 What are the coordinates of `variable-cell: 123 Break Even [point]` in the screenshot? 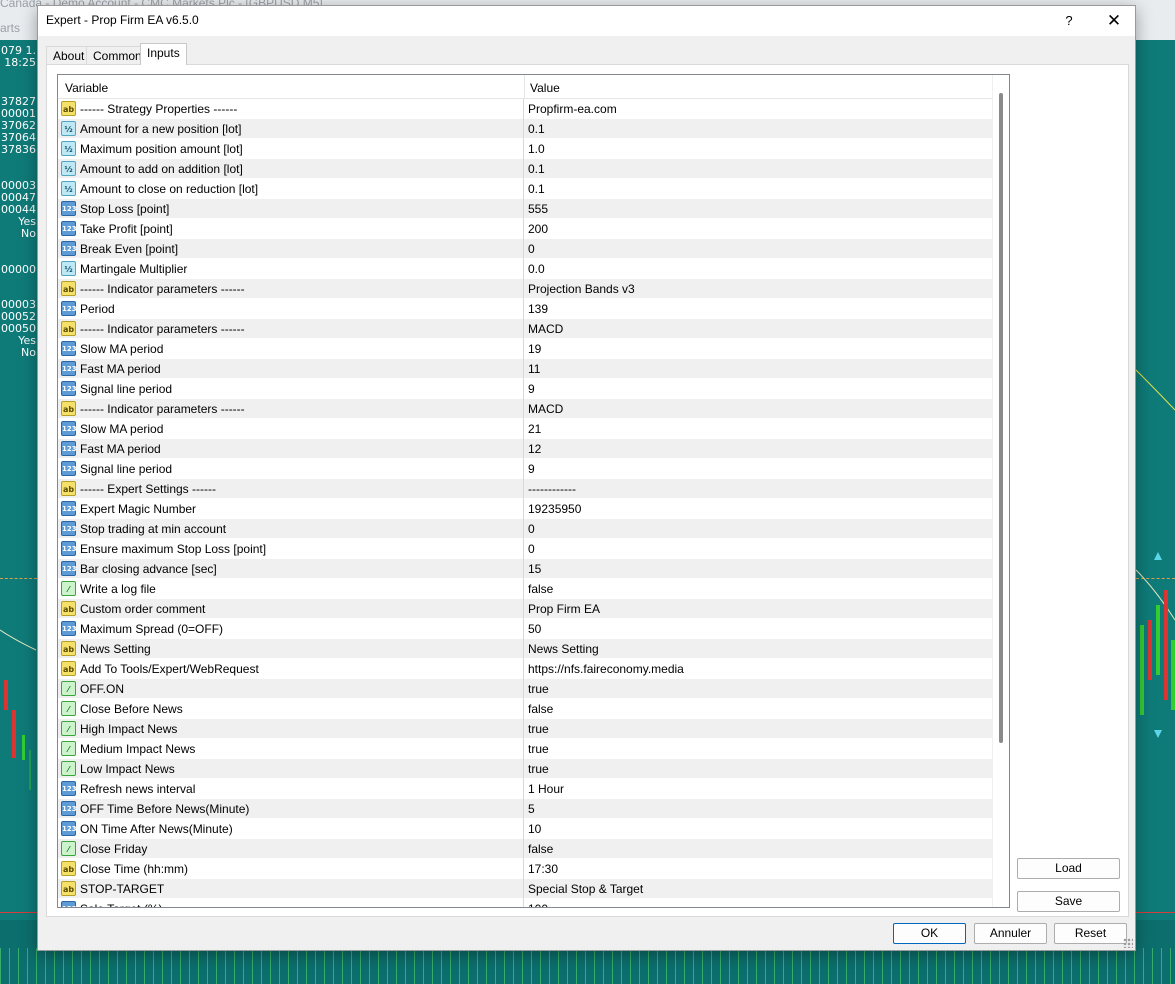 It's located at (291, 249).